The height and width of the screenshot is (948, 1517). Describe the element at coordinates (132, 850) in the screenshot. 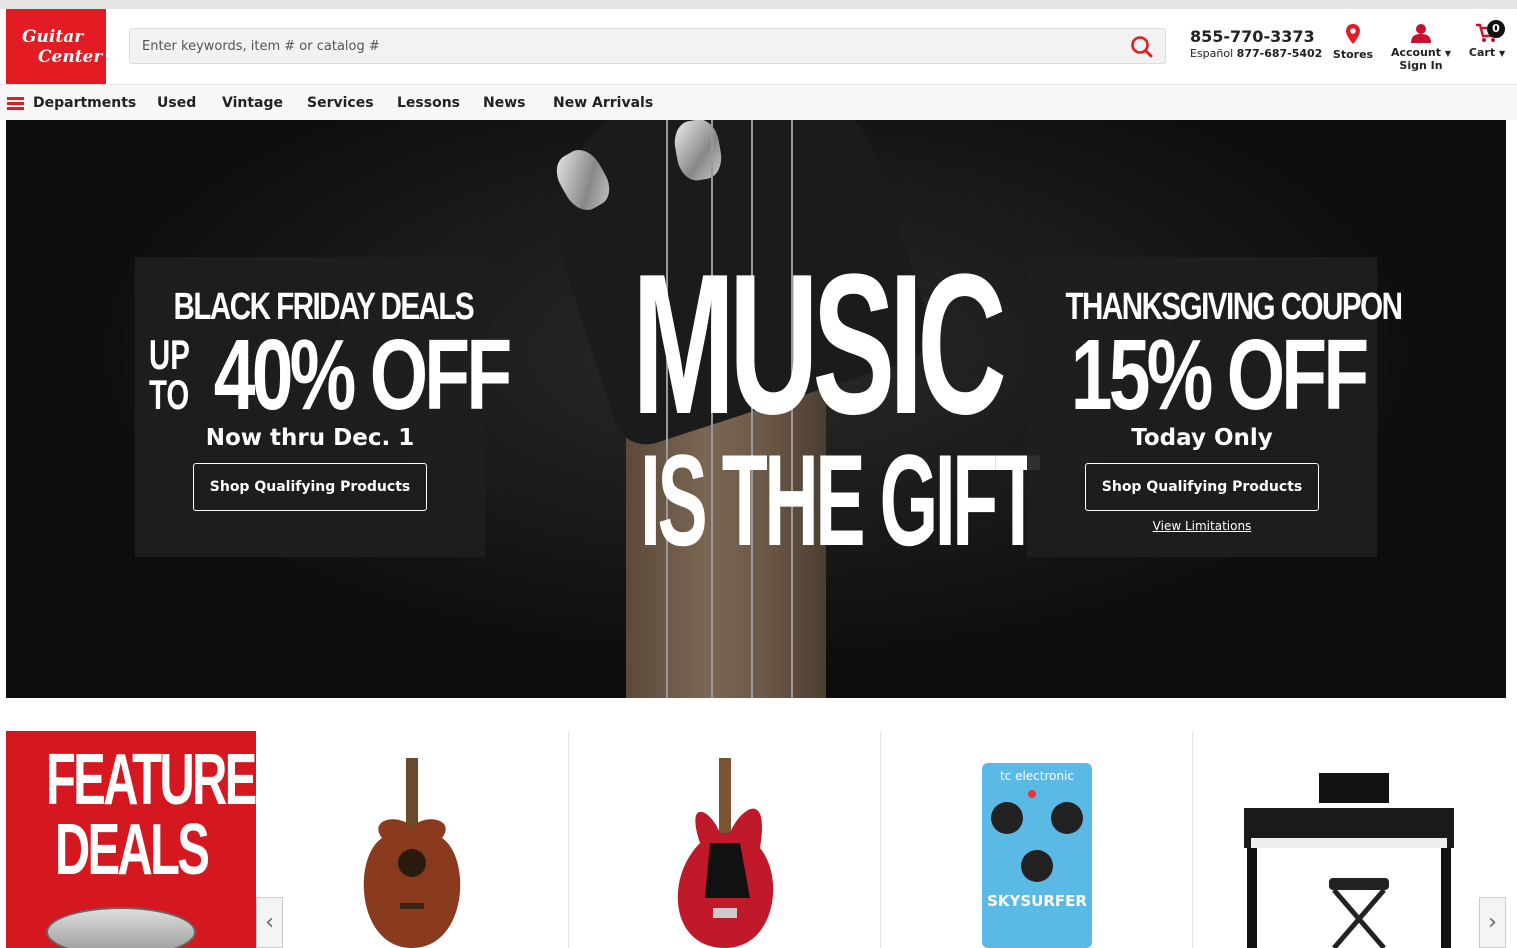

I see `deals-line: DEALS` at that location.